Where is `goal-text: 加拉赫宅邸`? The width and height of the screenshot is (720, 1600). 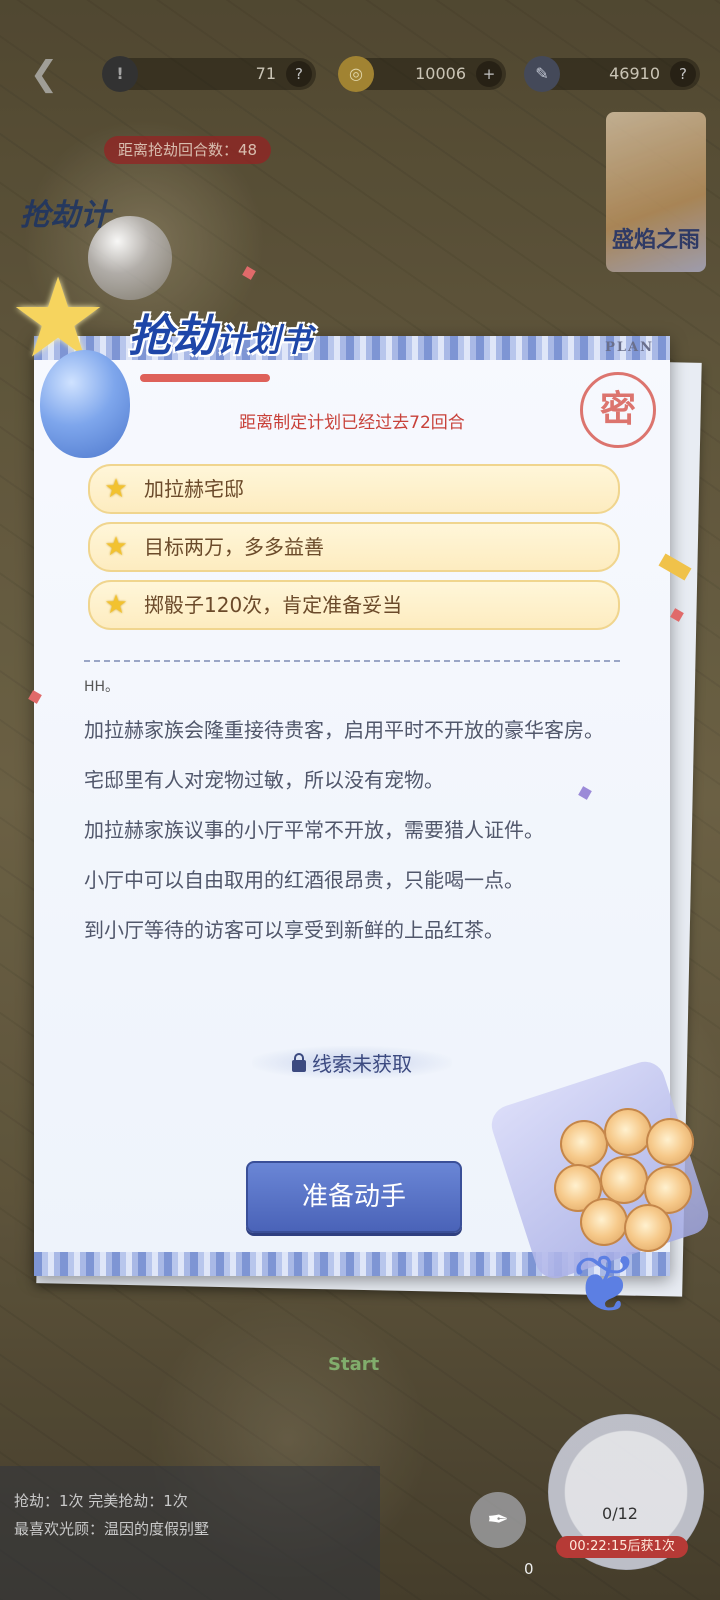 goal-text: 加拉赫宅邸 is located at coordinates (194, 489).